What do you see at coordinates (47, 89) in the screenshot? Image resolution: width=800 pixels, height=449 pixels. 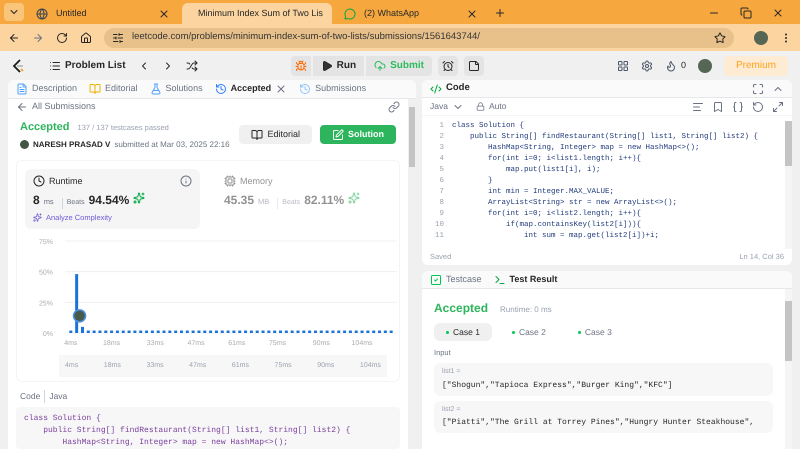 I see `panel-tab: Description` at bounding box center [47, 89].